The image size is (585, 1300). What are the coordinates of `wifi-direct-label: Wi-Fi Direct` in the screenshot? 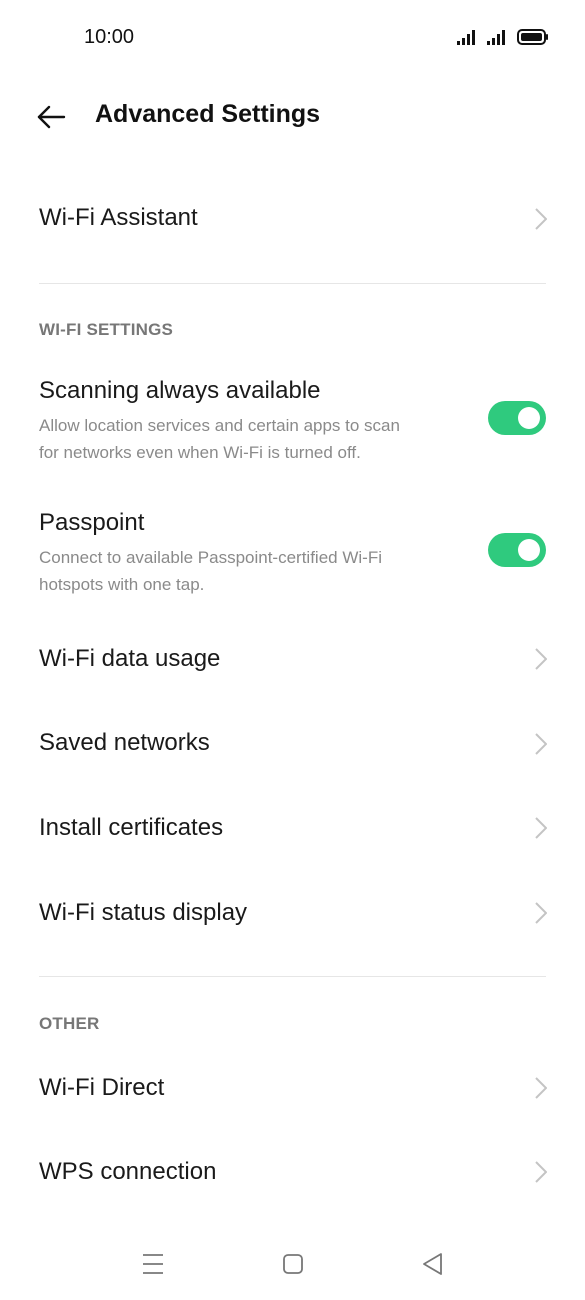 It's located at (102, 1087).